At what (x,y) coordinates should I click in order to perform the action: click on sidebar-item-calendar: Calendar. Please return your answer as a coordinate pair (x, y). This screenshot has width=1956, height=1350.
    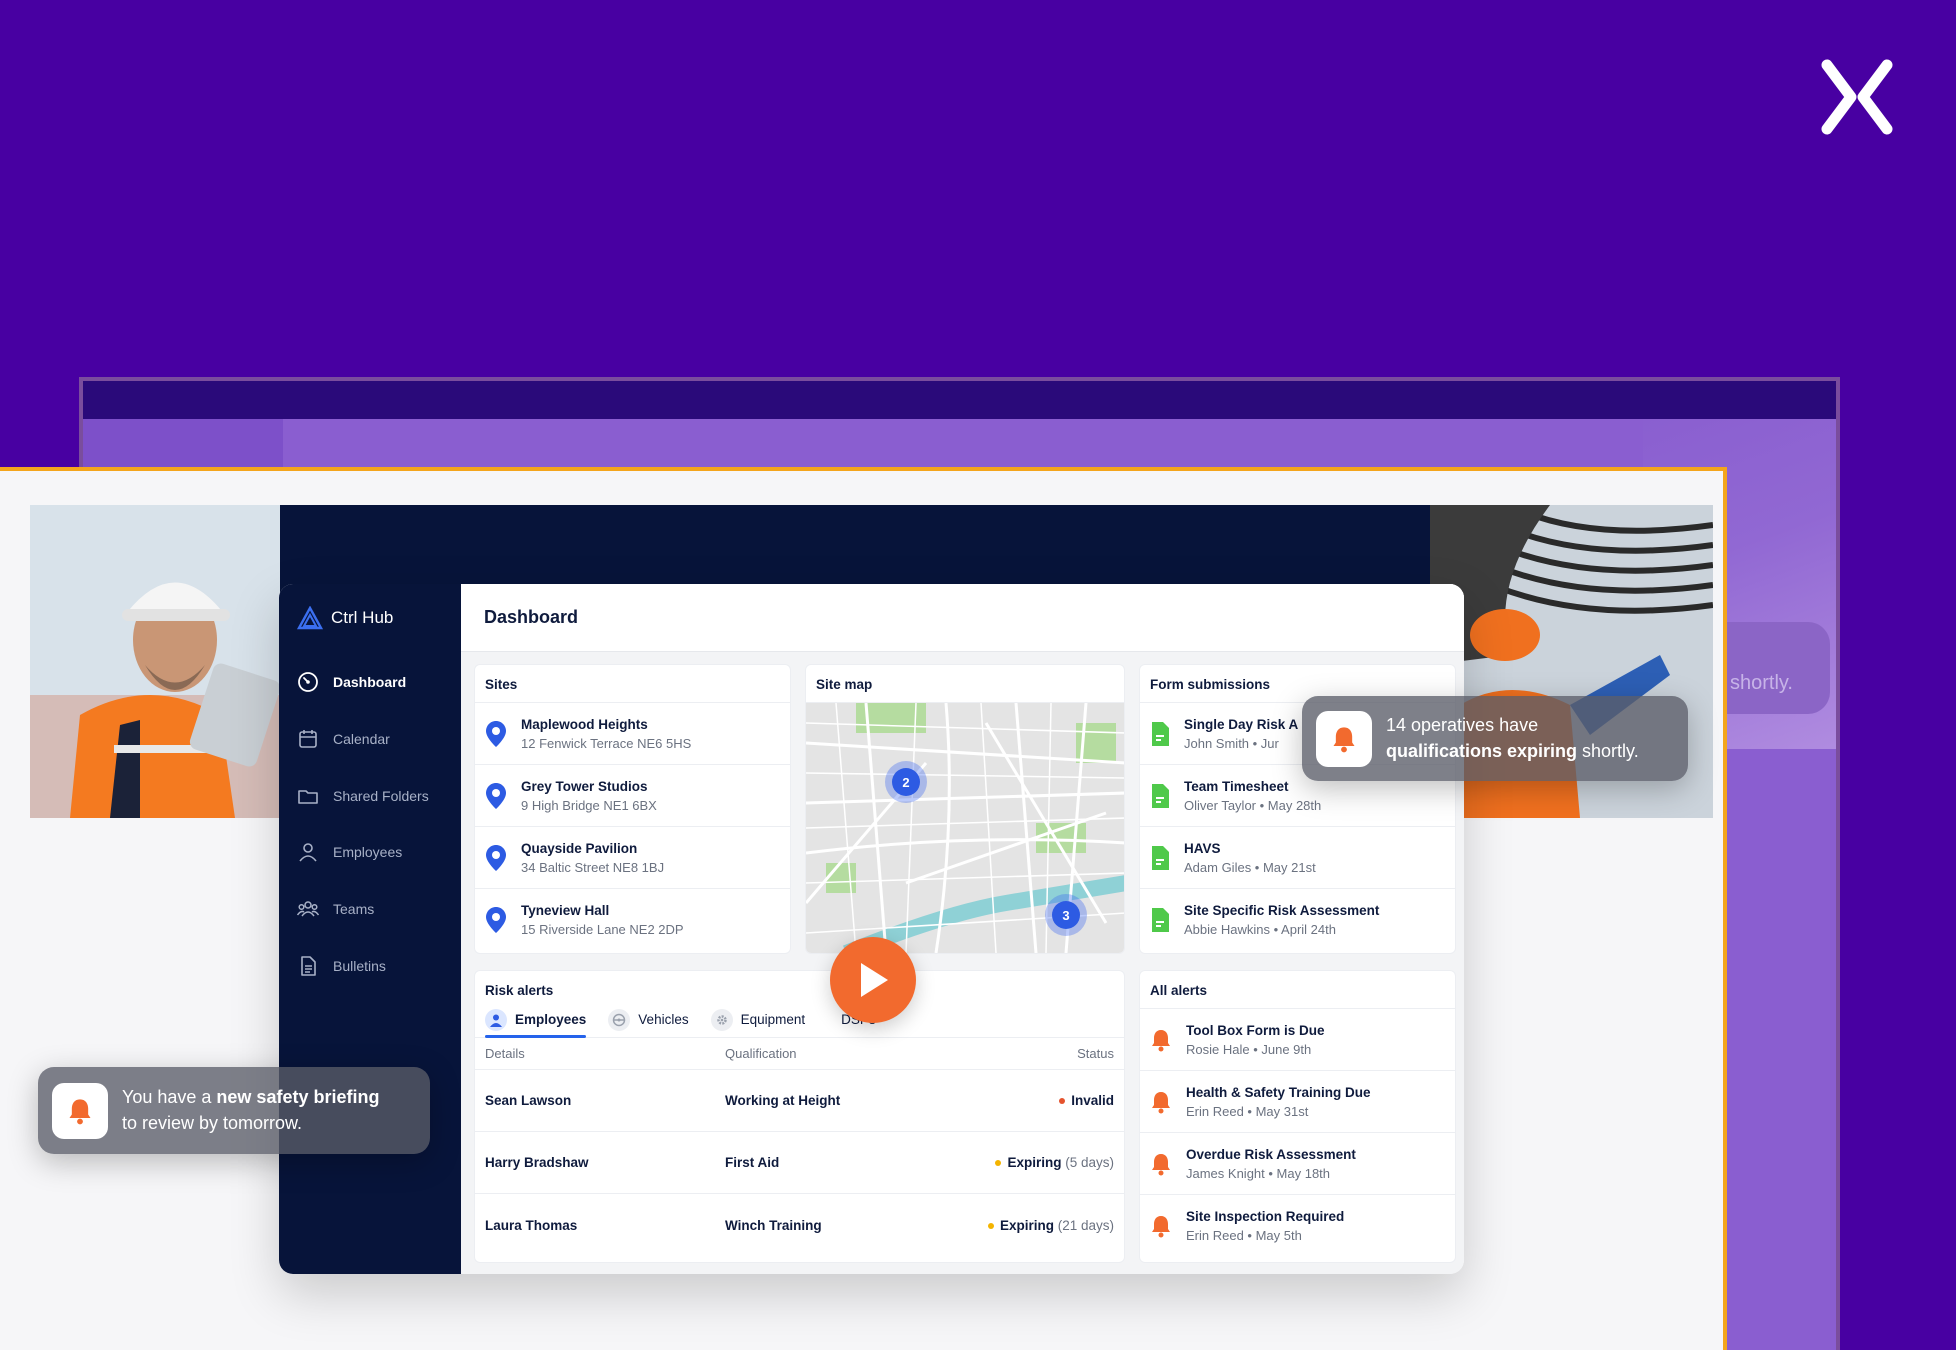
    Looking at the image, I should click on (377, 739).